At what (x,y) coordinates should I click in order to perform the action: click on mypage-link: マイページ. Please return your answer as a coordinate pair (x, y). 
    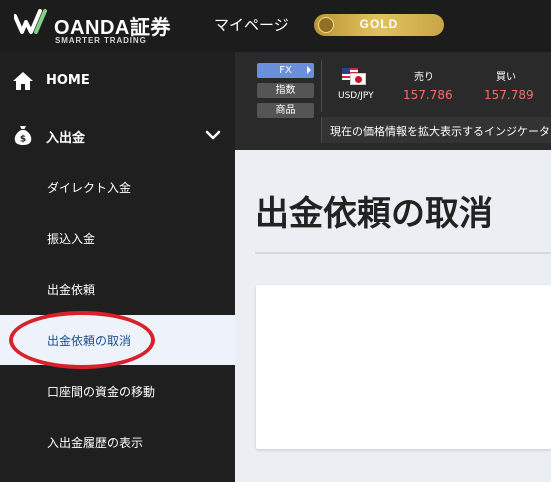
    Looking at the image, I should click on (251, 24).